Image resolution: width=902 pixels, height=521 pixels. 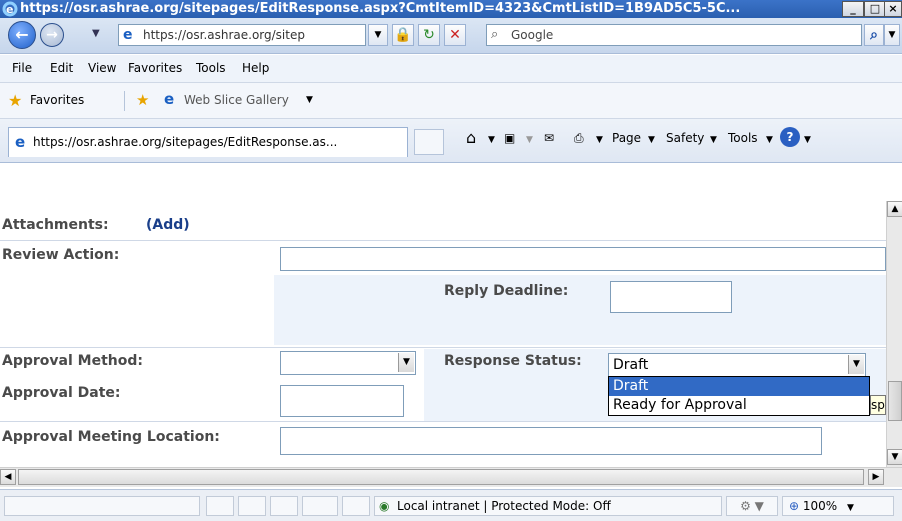 What do you see at coordinates (429, 142) in the screenshot?
I see `new-tab-button` at bounding box center [429, 142].